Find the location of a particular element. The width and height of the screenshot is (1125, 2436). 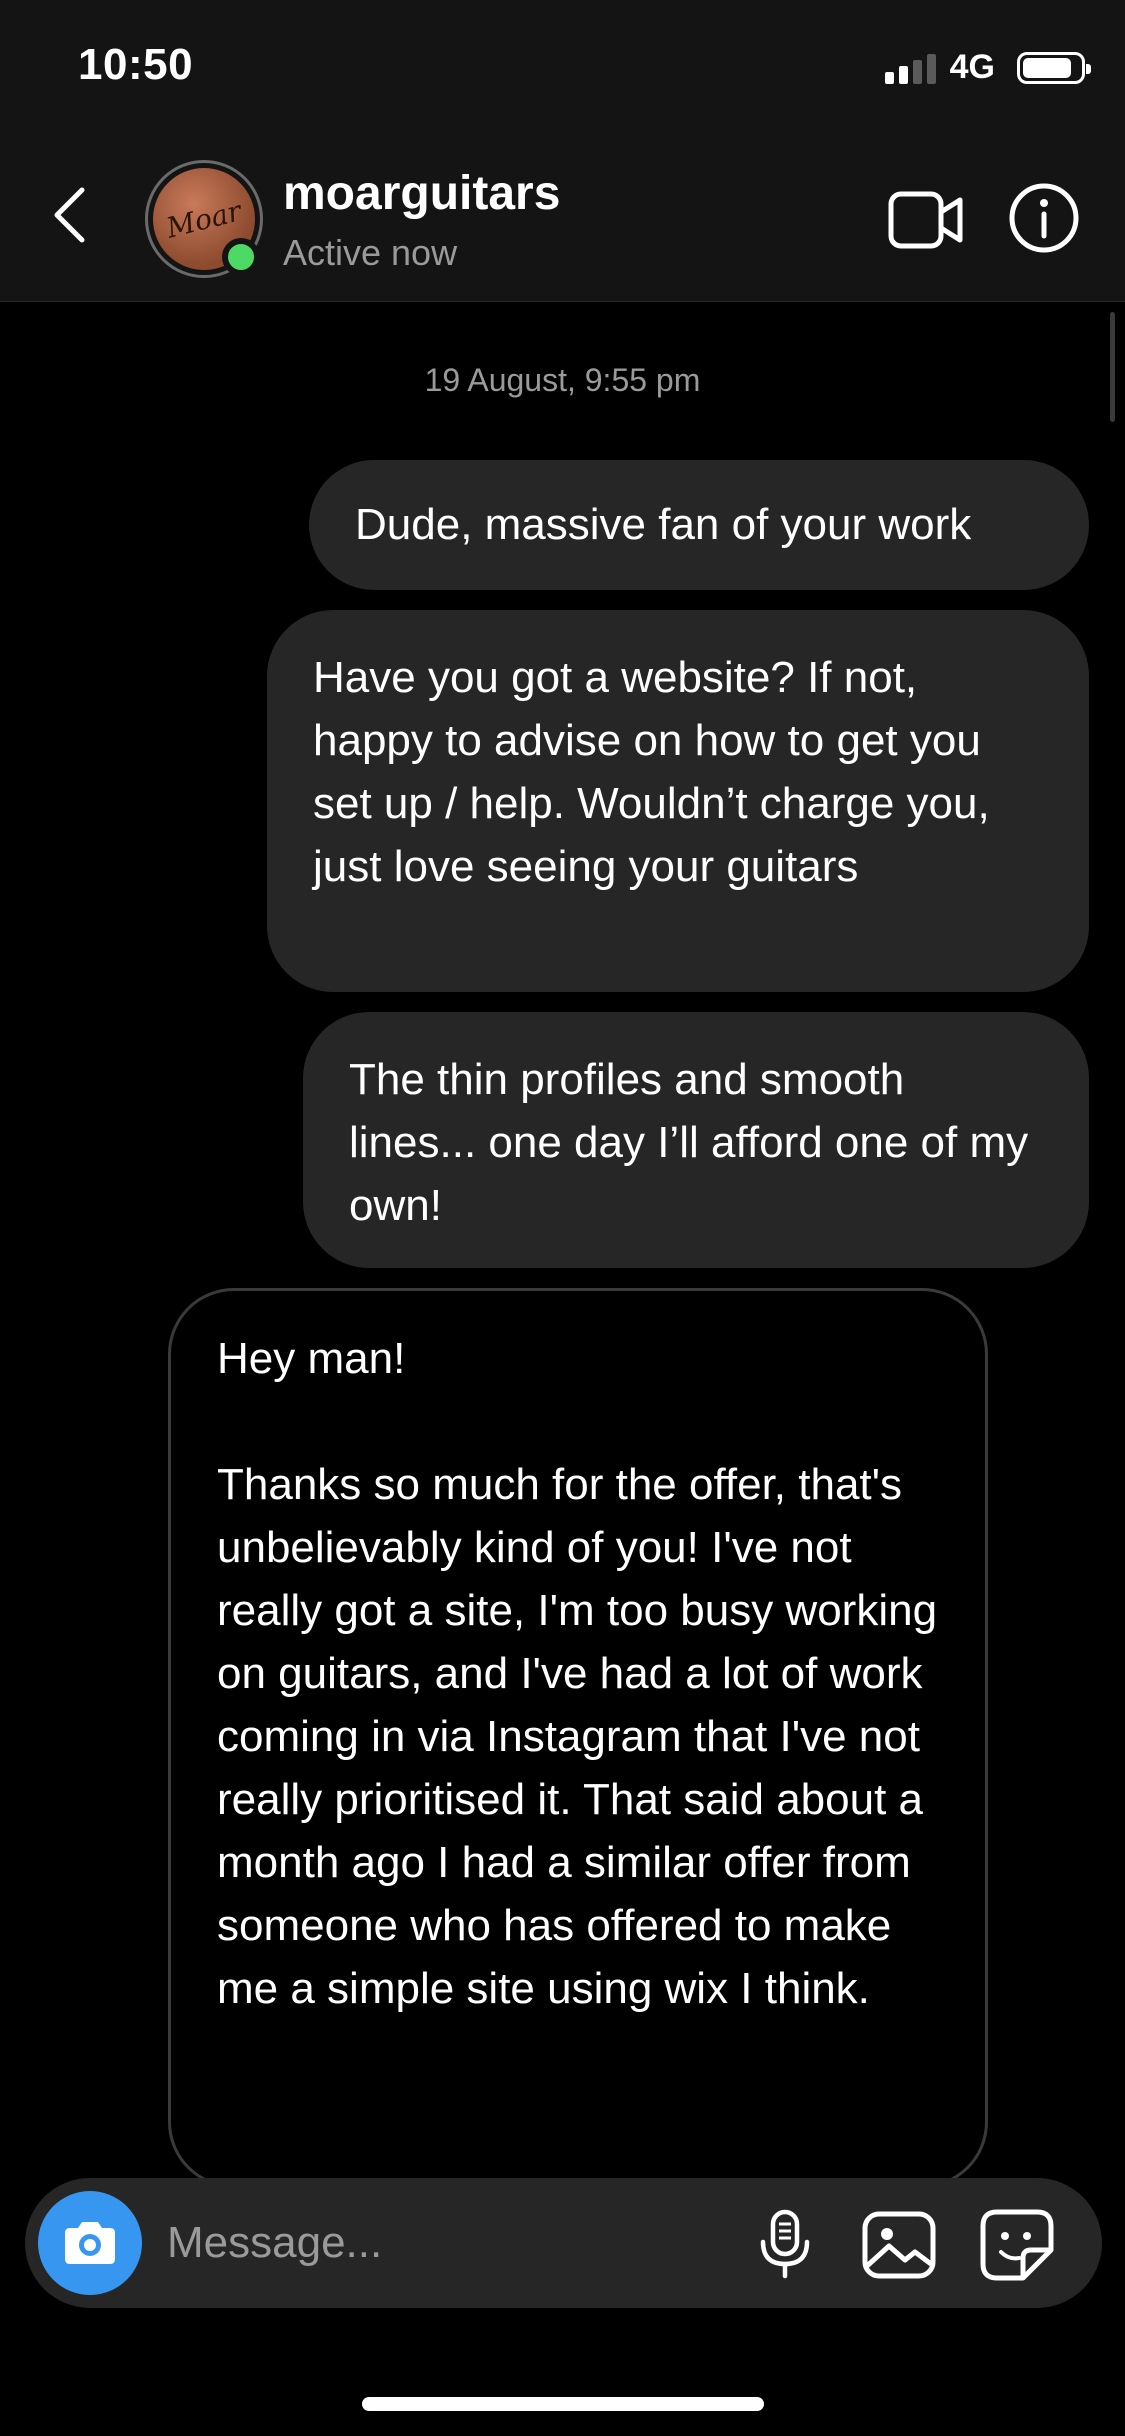

sticker-button is located at coordinates (1017, 2245).